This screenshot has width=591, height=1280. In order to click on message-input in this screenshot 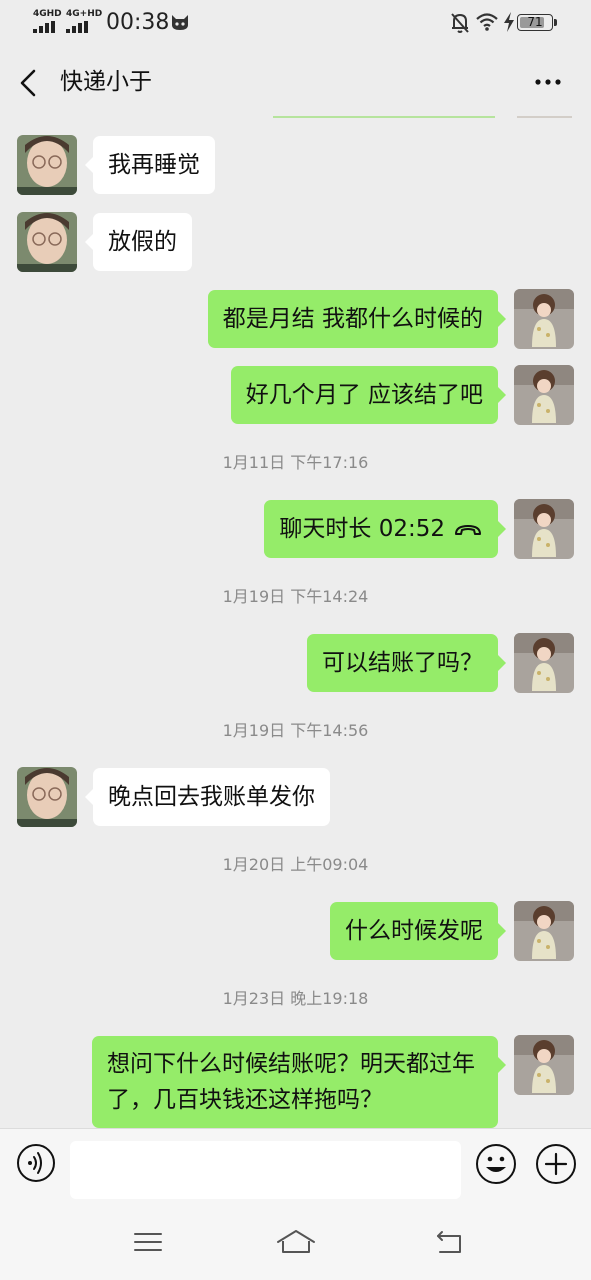, I will do `click(265, 1170)`.